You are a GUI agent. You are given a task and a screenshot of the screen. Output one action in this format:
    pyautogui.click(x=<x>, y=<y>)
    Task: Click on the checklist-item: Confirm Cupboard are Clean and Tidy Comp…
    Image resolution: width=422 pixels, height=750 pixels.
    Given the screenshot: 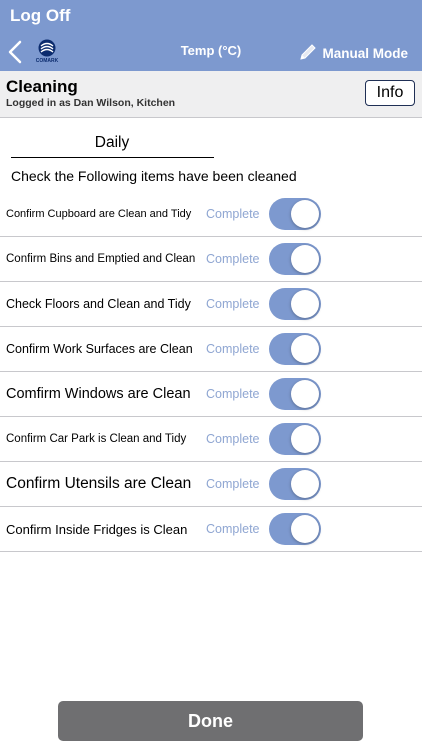 What is the action you would take?
    pyautogui.click(x=211, y=214)
    